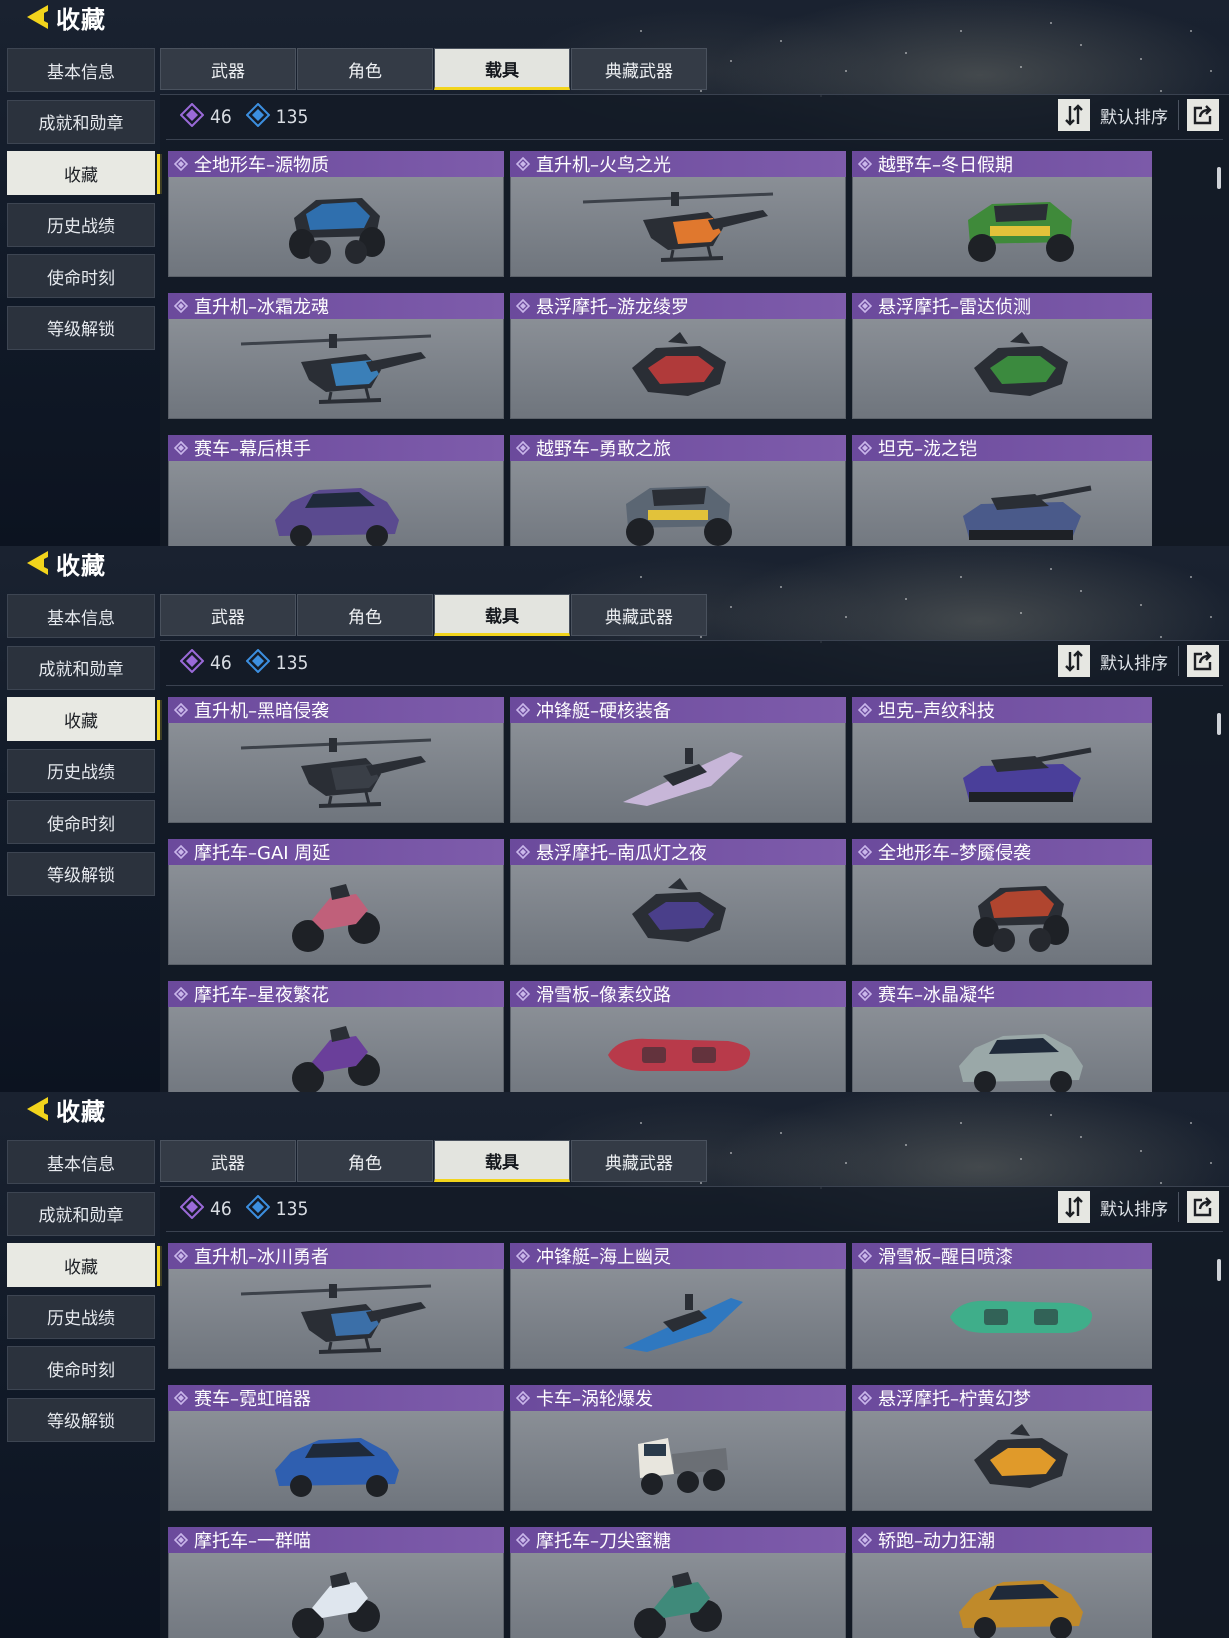  Describe the element at coordinates (261, 995) in the screenshot. I see `vehicle-name: 摩托车–星夜繁花` at that location.